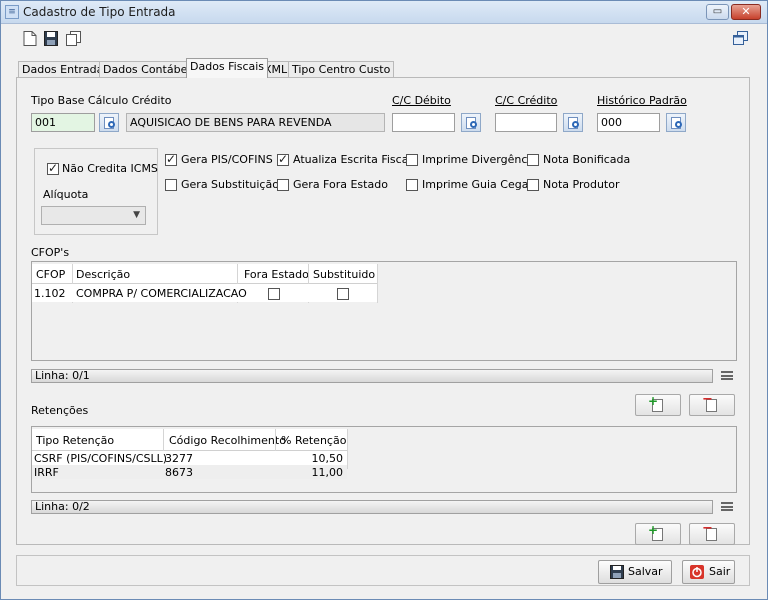 This screenshot has width=768, height=600. Describe the element at coordinates (66, 194) in the screenshot. I see `aliquota-label: Alíquota` at that location.